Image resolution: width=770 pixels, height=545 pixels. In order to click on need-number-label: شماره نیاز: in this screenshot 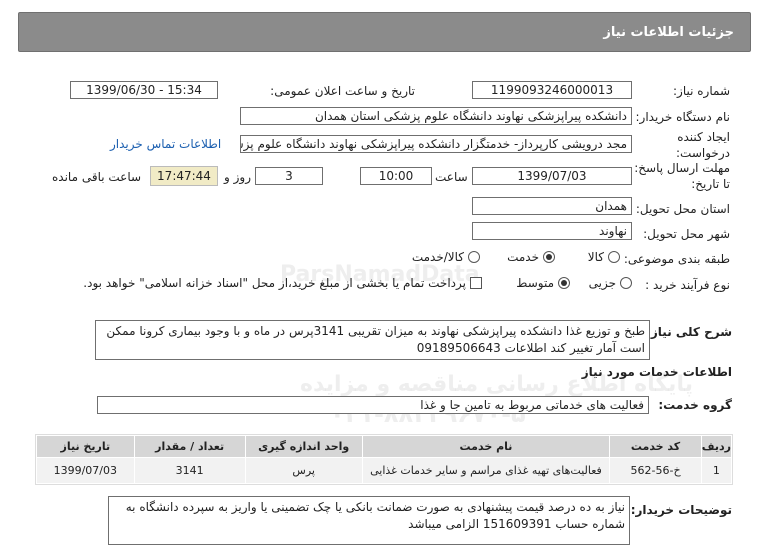, I will do `click(701, 91)`.